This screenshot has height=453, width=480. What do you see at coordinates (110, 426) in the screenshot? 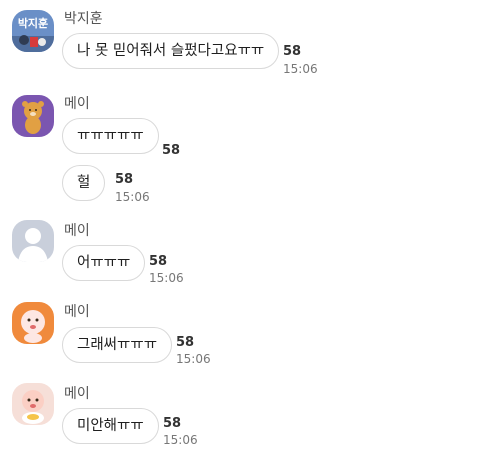
I see `message-bubble: 미안해ㅠㅠ` at bounding box center [110, 426].